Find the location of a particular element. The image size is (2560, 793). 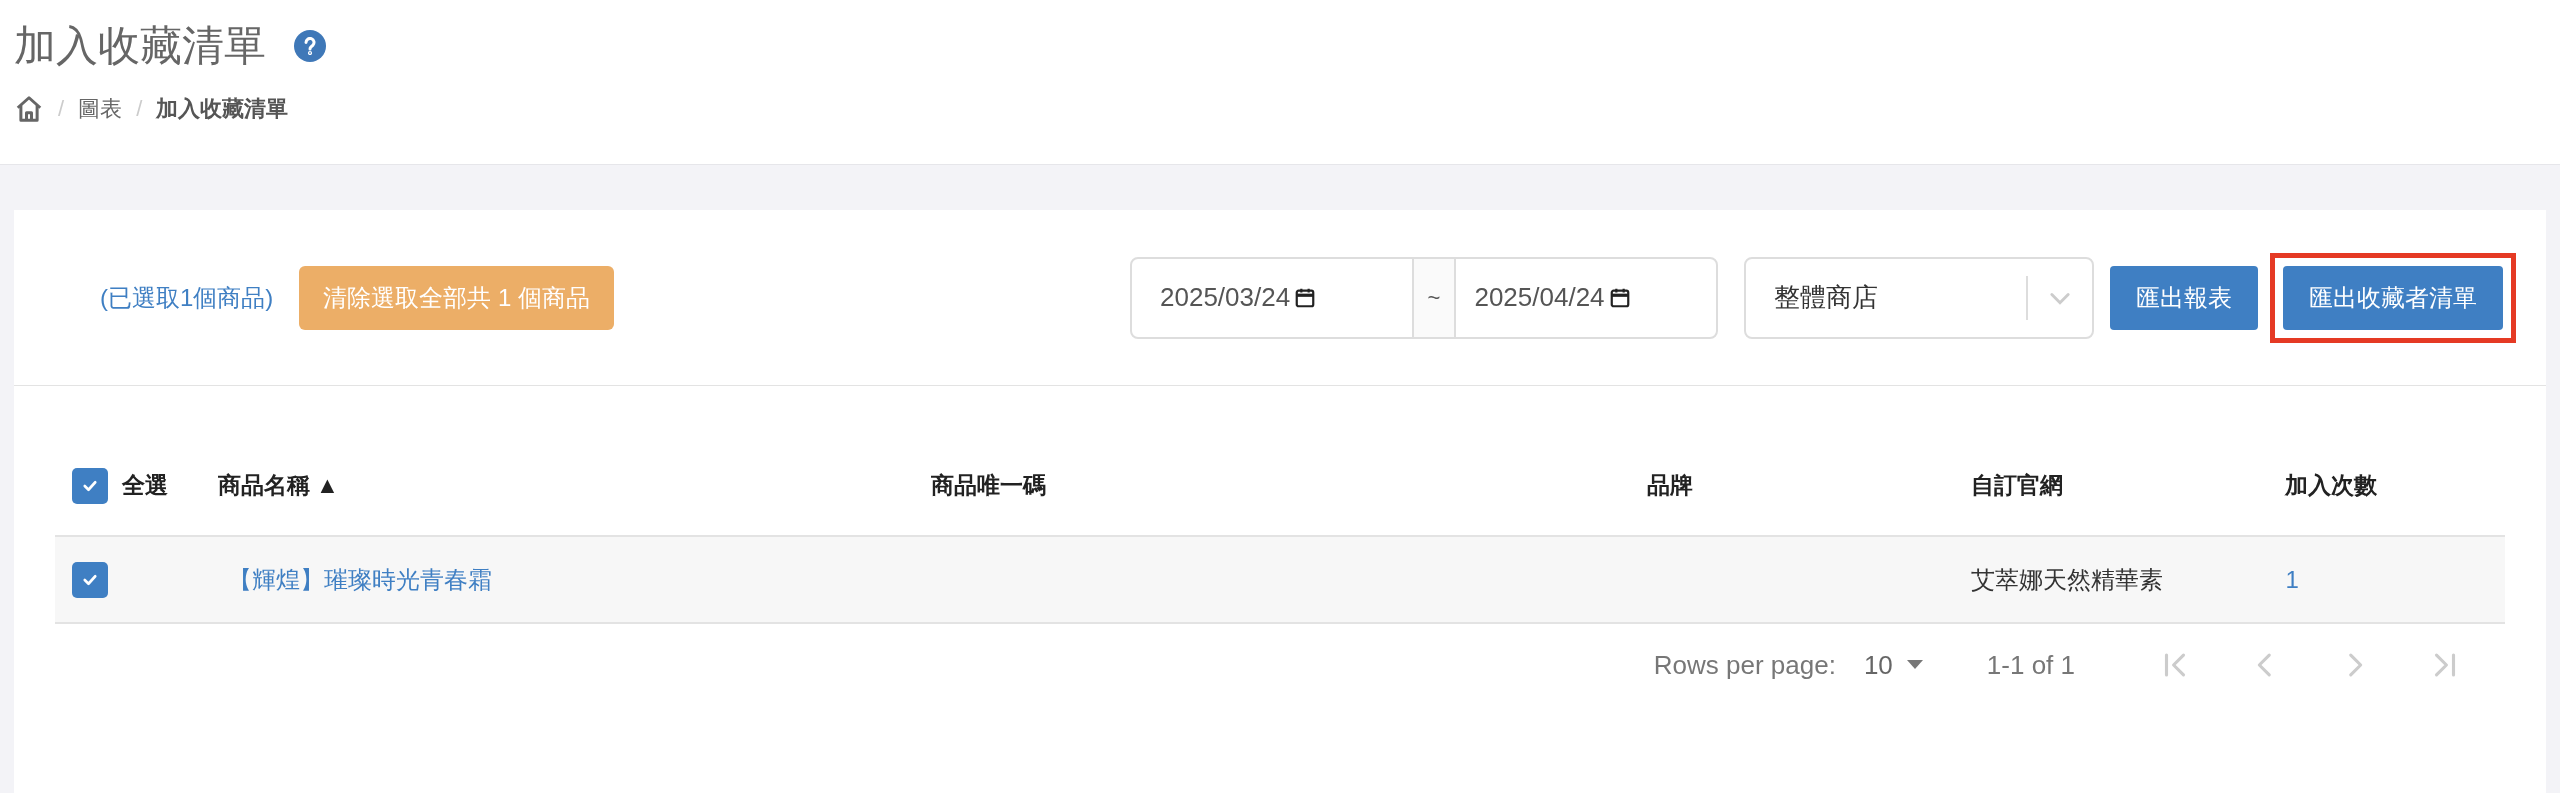

help-icon is located at coordinates (310, 46).